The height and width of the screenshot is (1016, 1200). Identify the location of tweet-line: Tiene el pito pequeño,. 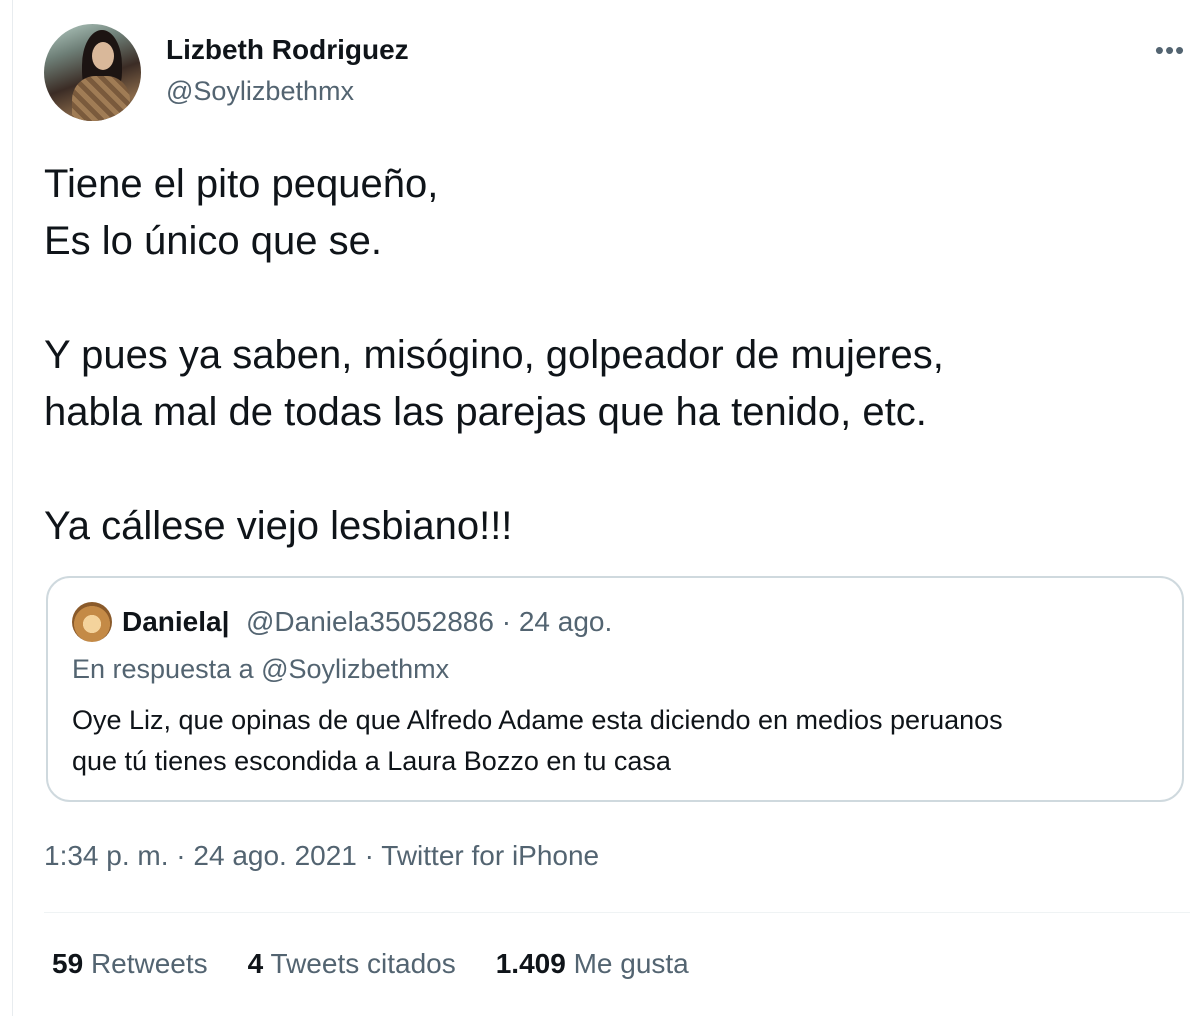
(241, 184).